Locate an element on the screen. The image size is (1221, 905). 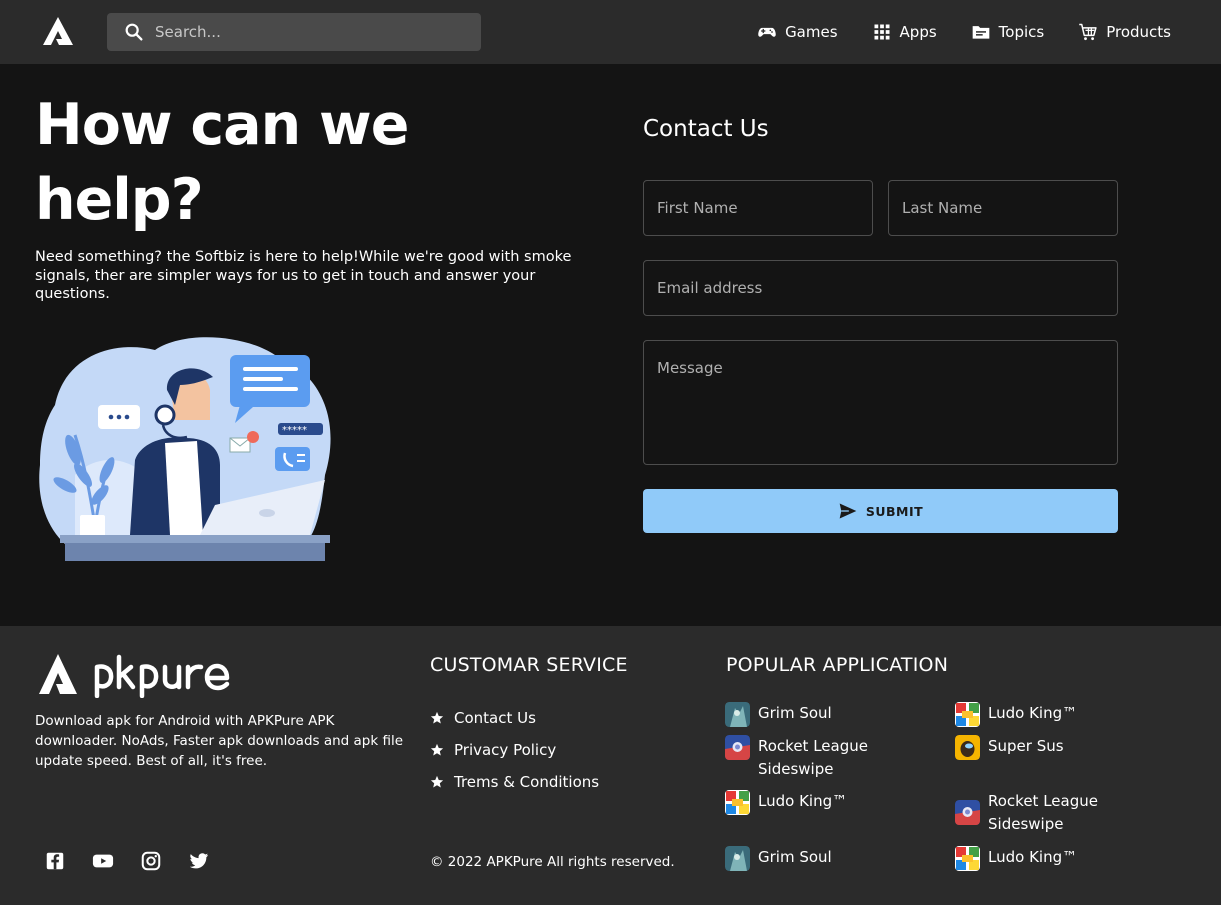
nav-item-label: Games is located at coordinates (811, 32).